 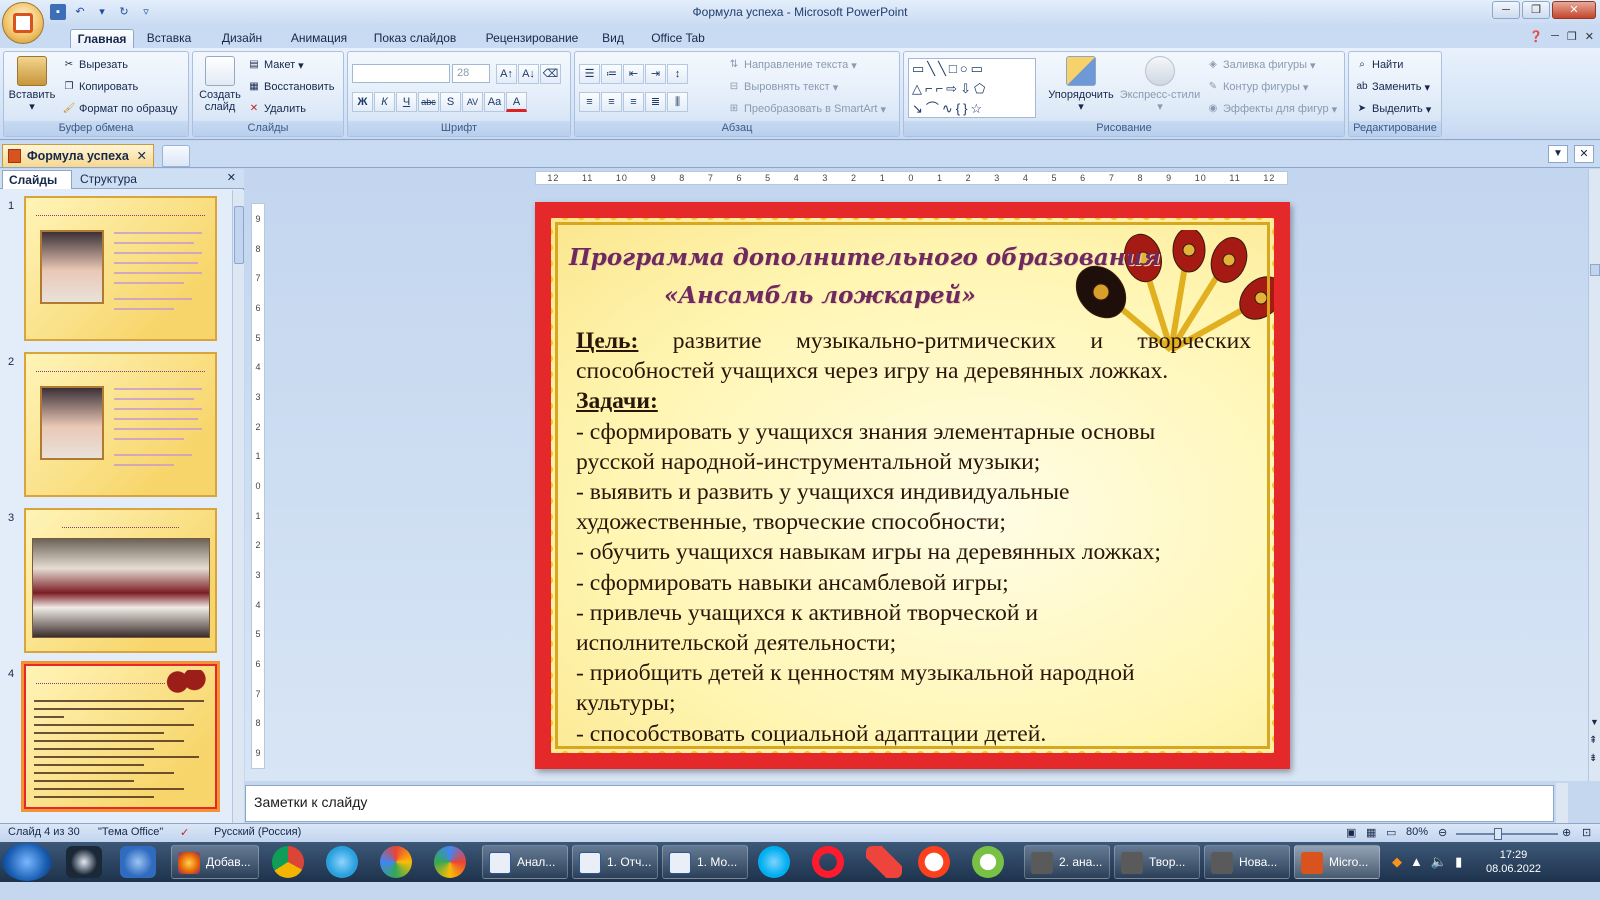 What do you see at coordinates (820, 295) in the screenshot?
I see `slide-subtitle: «Ансамбль ложкарей»` at bounding box center [820, 295].